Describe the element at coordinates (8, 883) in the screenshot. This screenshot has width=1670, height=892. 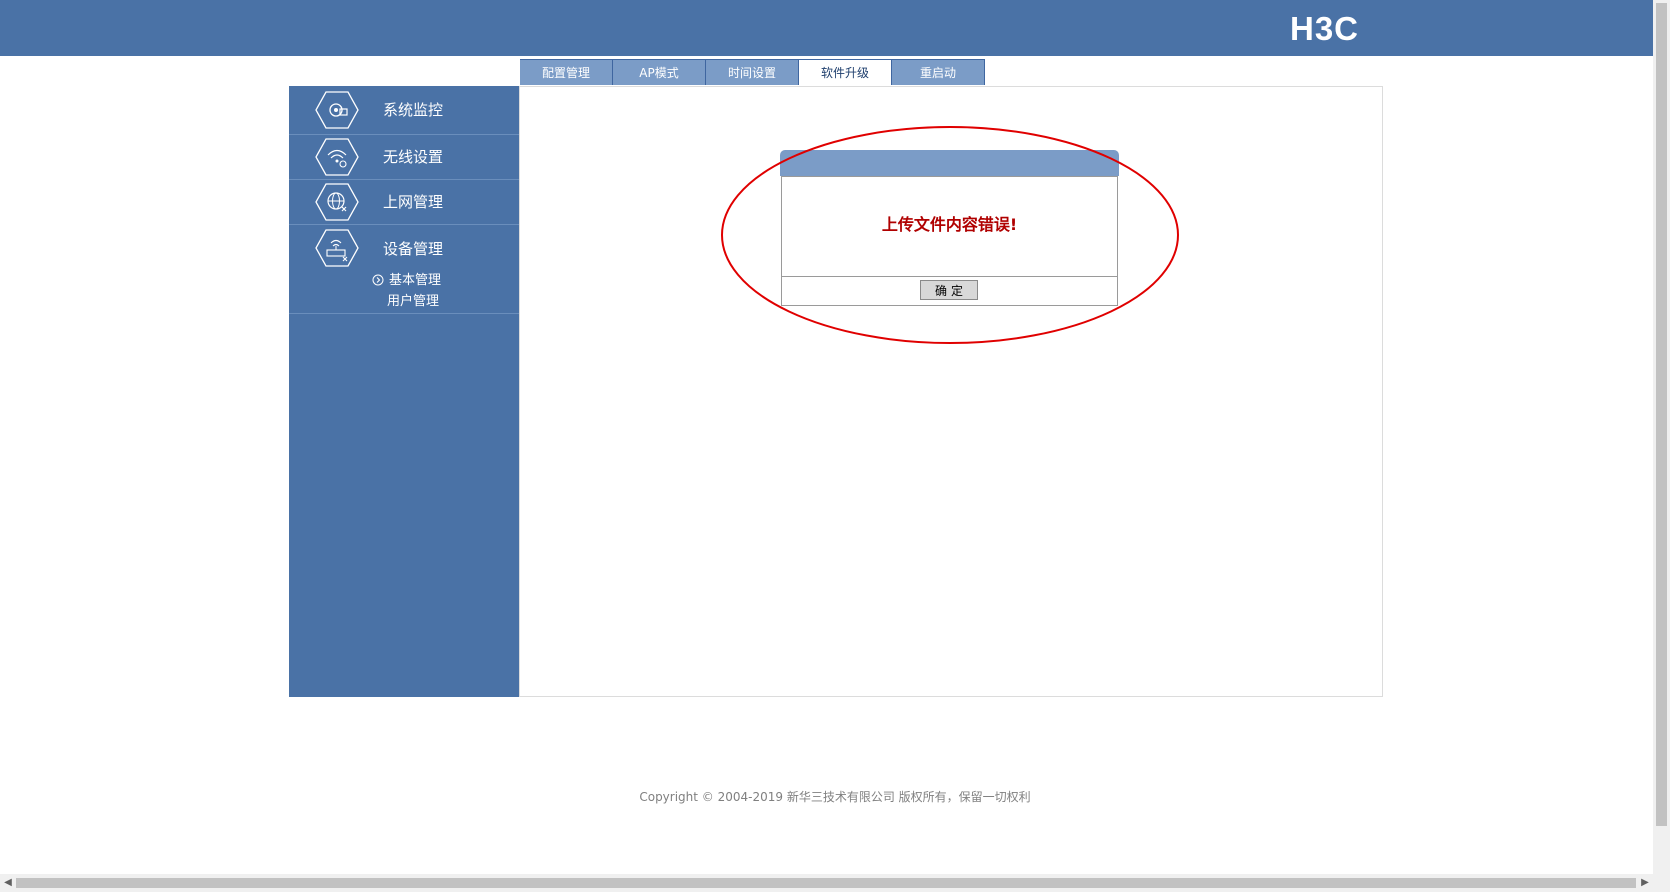
I see `scroll-left-arrow-icon: ◀` at that location.